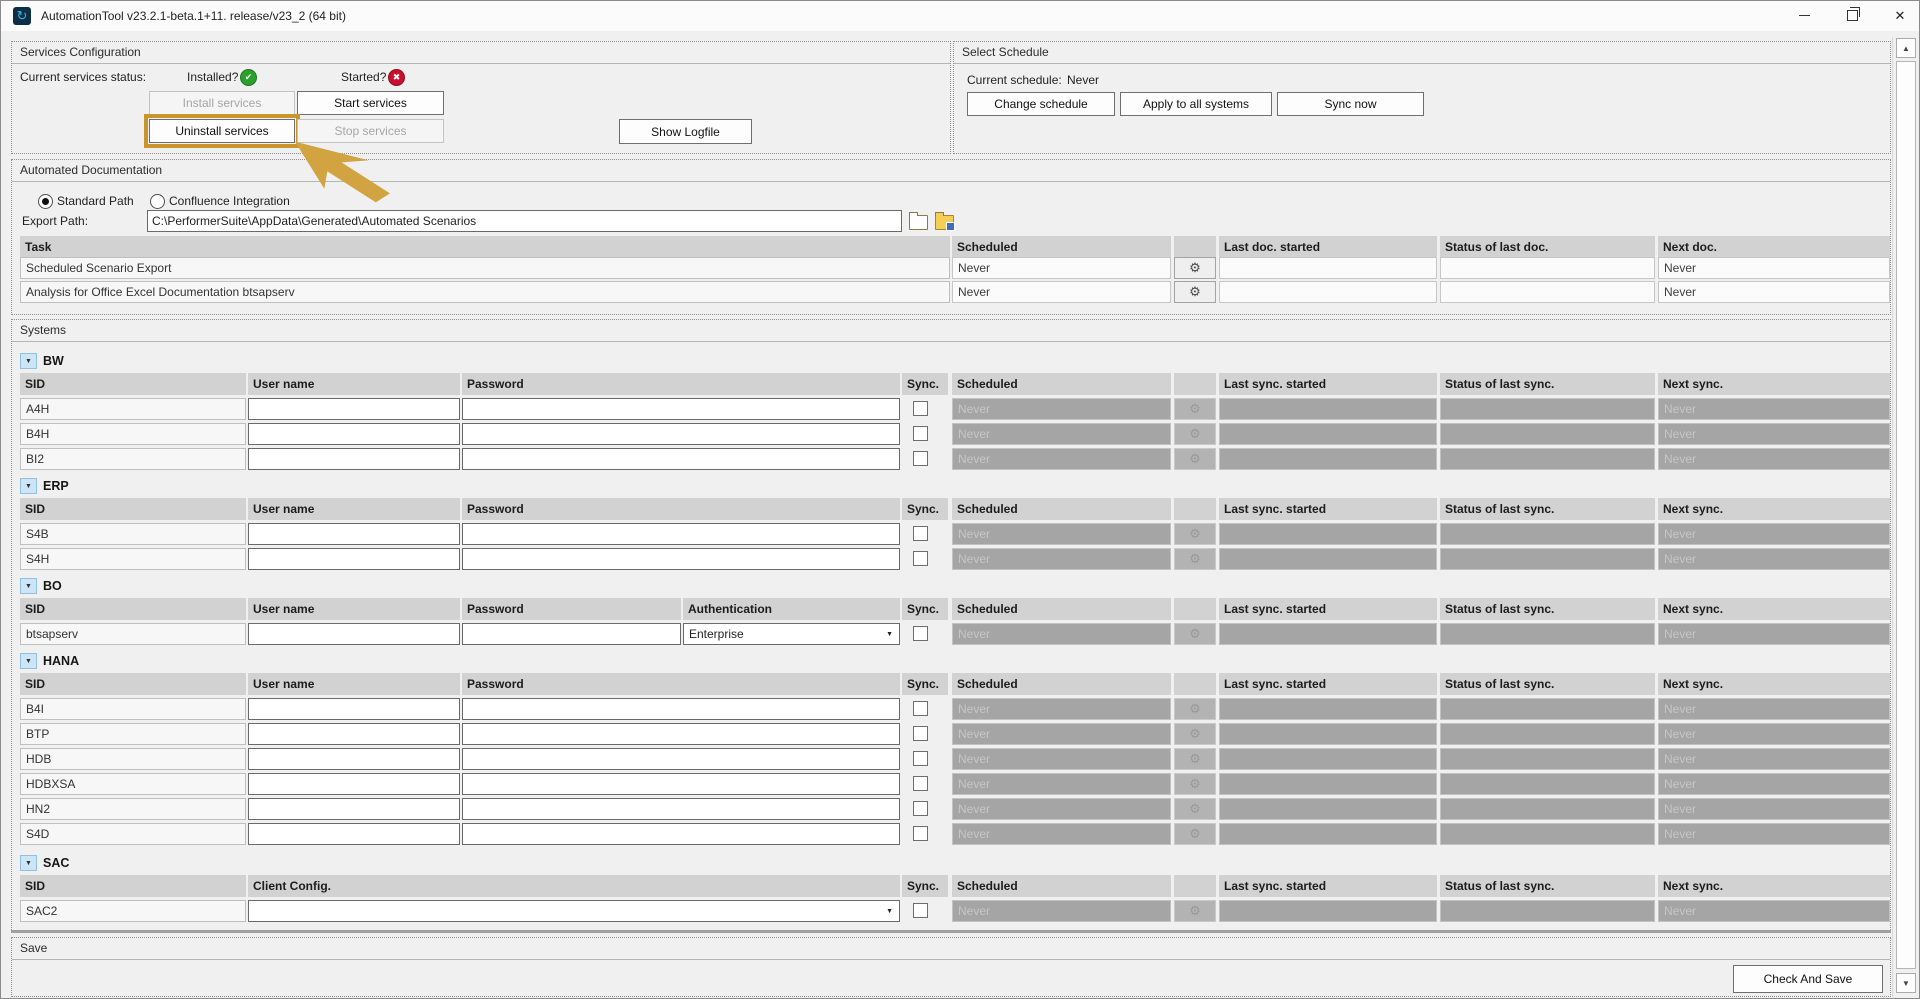  I want to click on close-button: ✕, so click(1899, 15).